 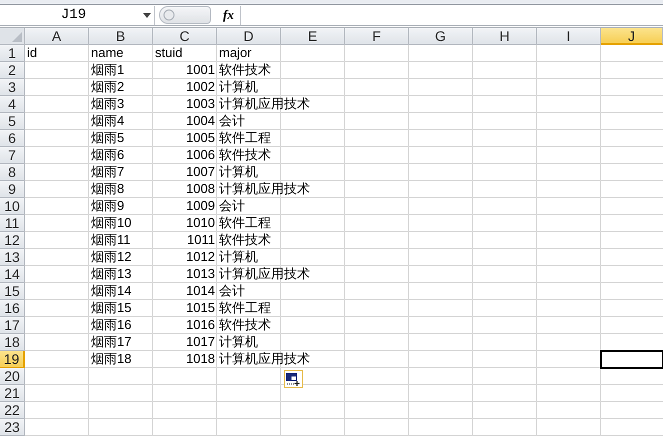 What do you see at coordinates (12, 376) in the screenshot?
I see `row-header: 20` at bounding box center [12, 376].